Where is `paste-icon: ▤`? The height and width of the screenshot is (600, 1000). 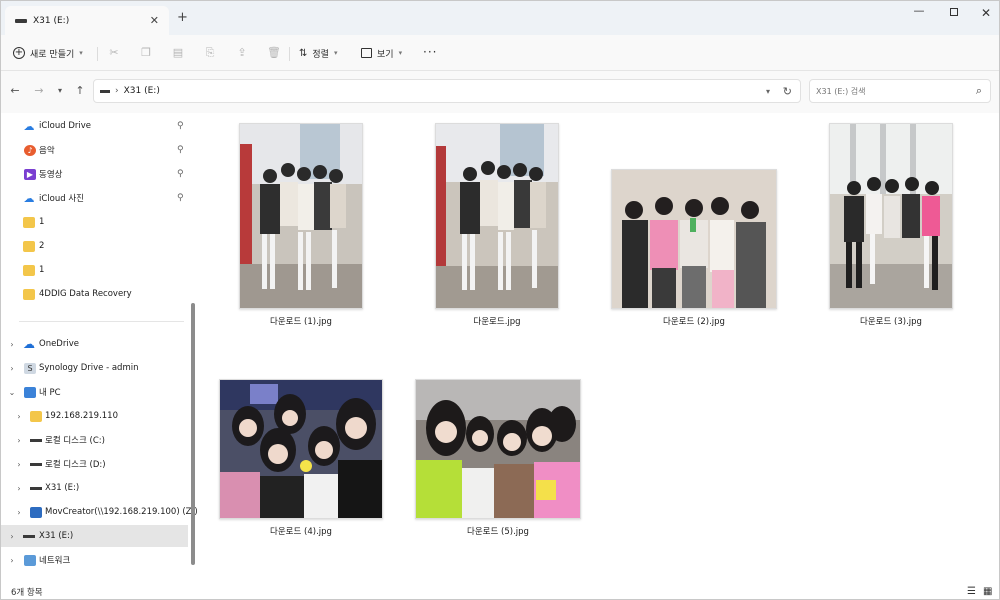 paste-icon: ▤ is located at coordinates (178, 52).